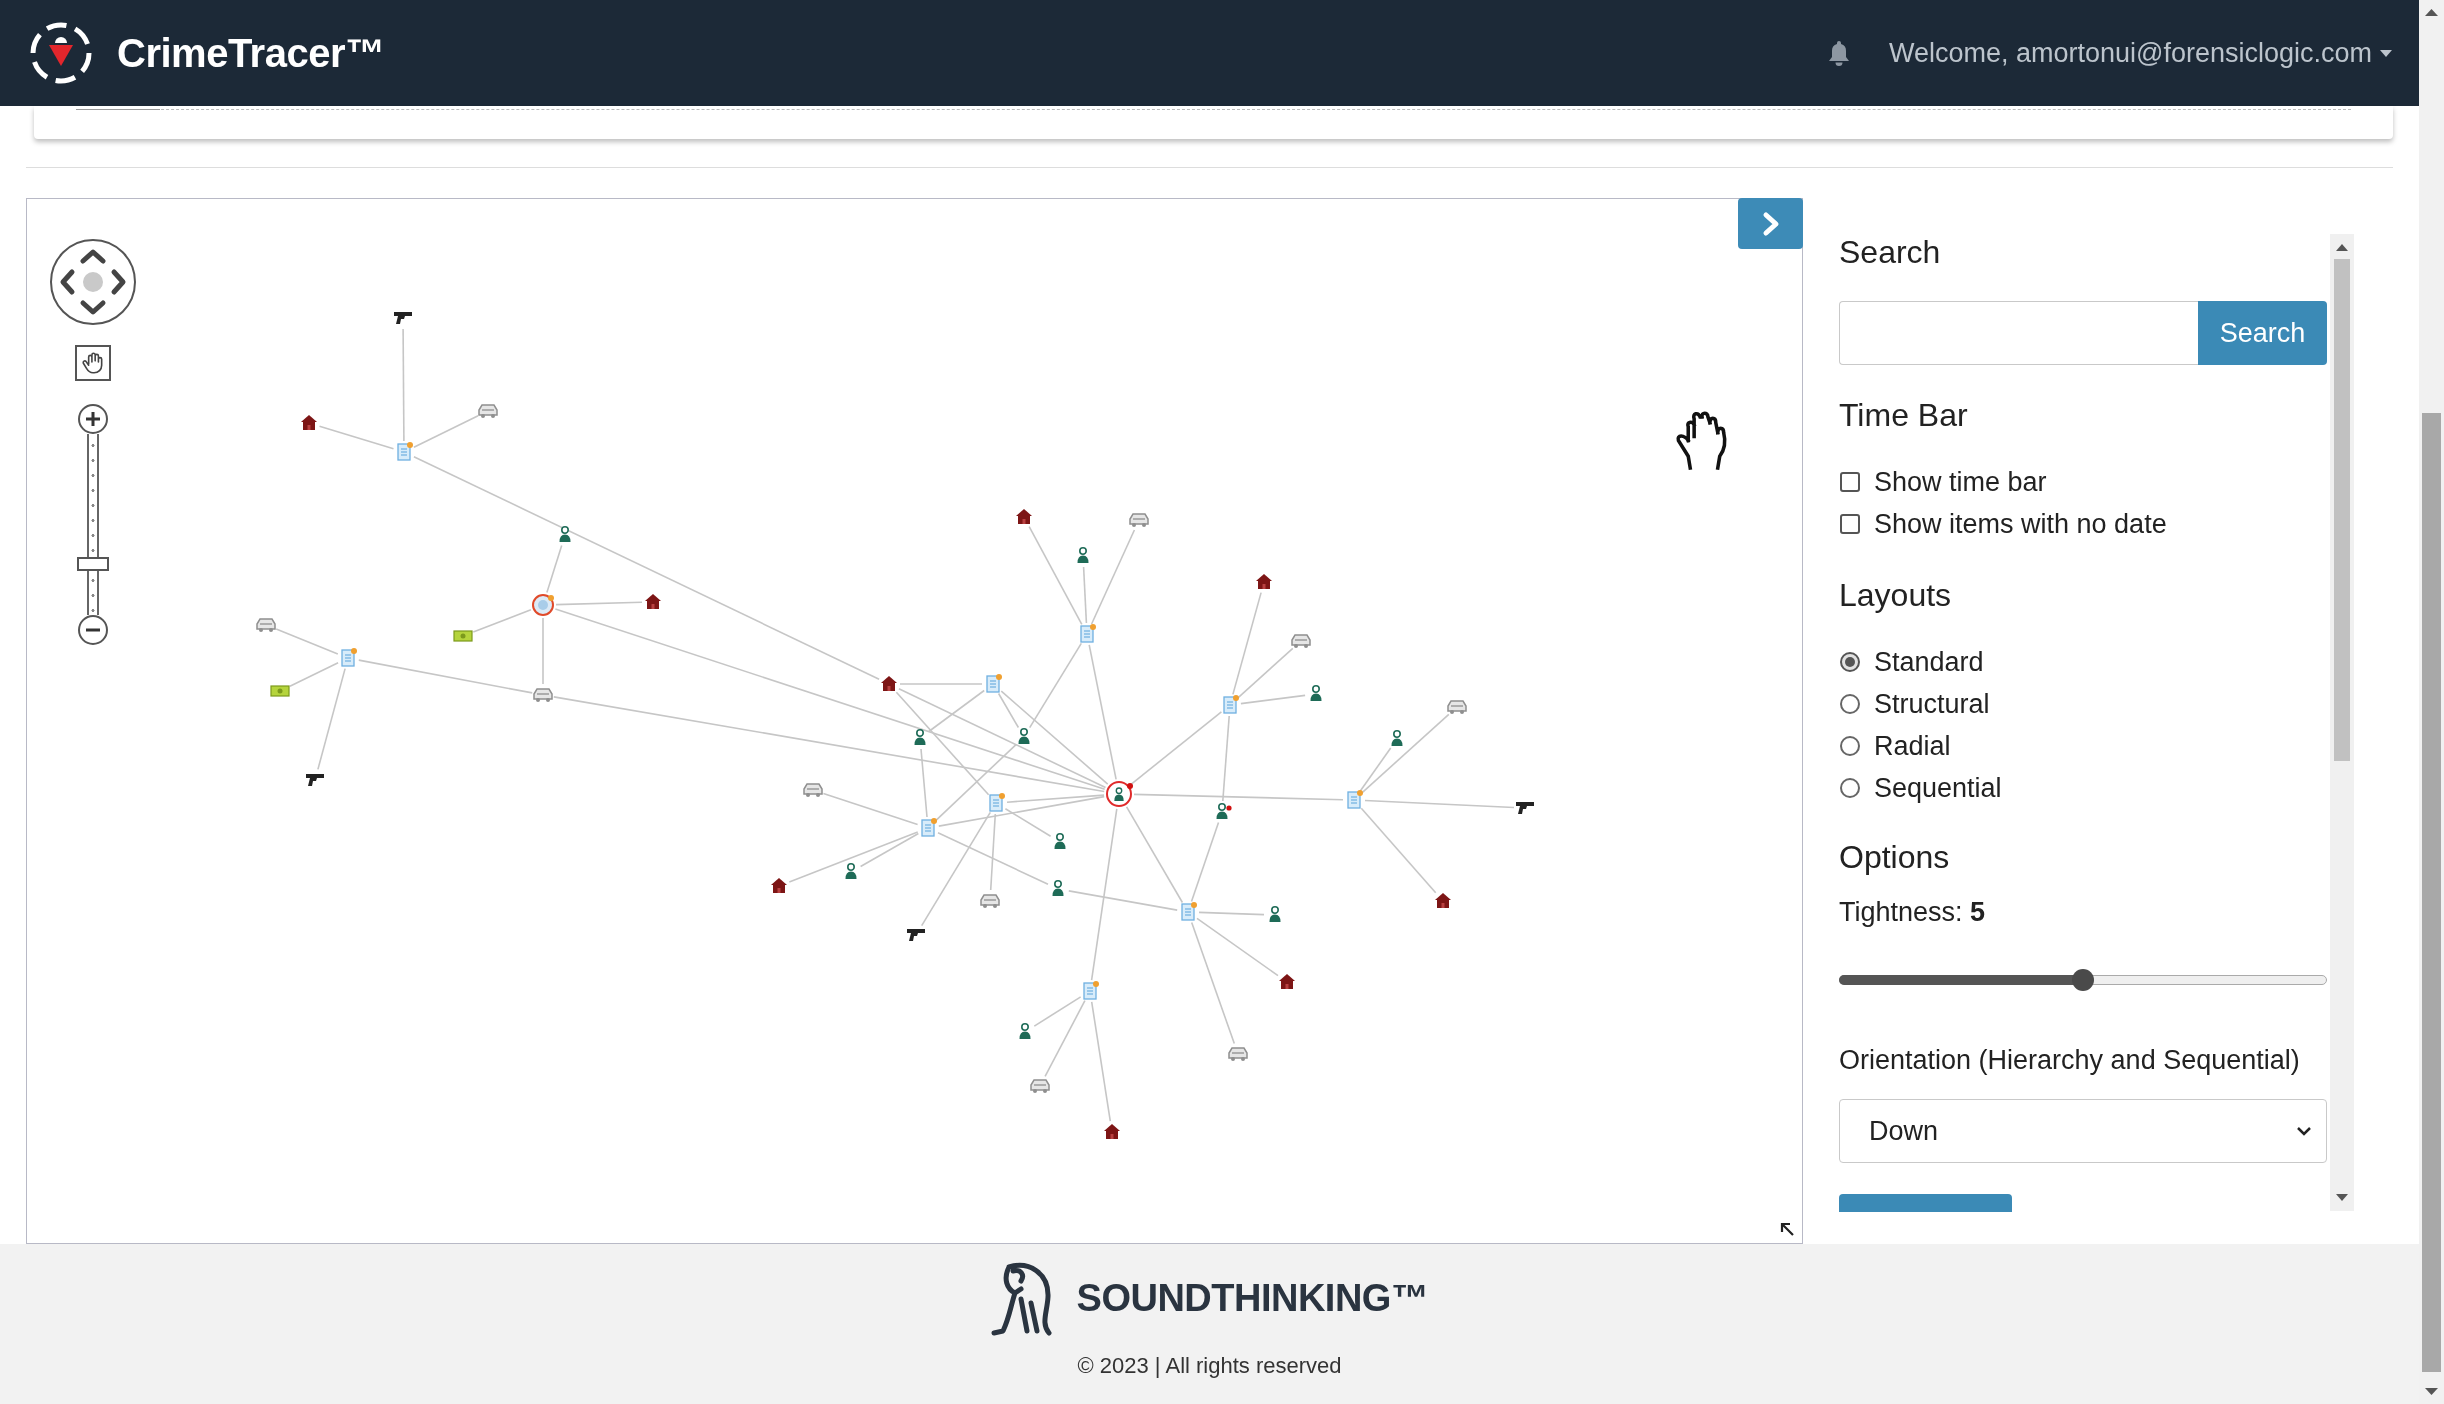 The width and height of the screenshot is (2444, 1404). I want to click on search-field, so click(2018, 333).